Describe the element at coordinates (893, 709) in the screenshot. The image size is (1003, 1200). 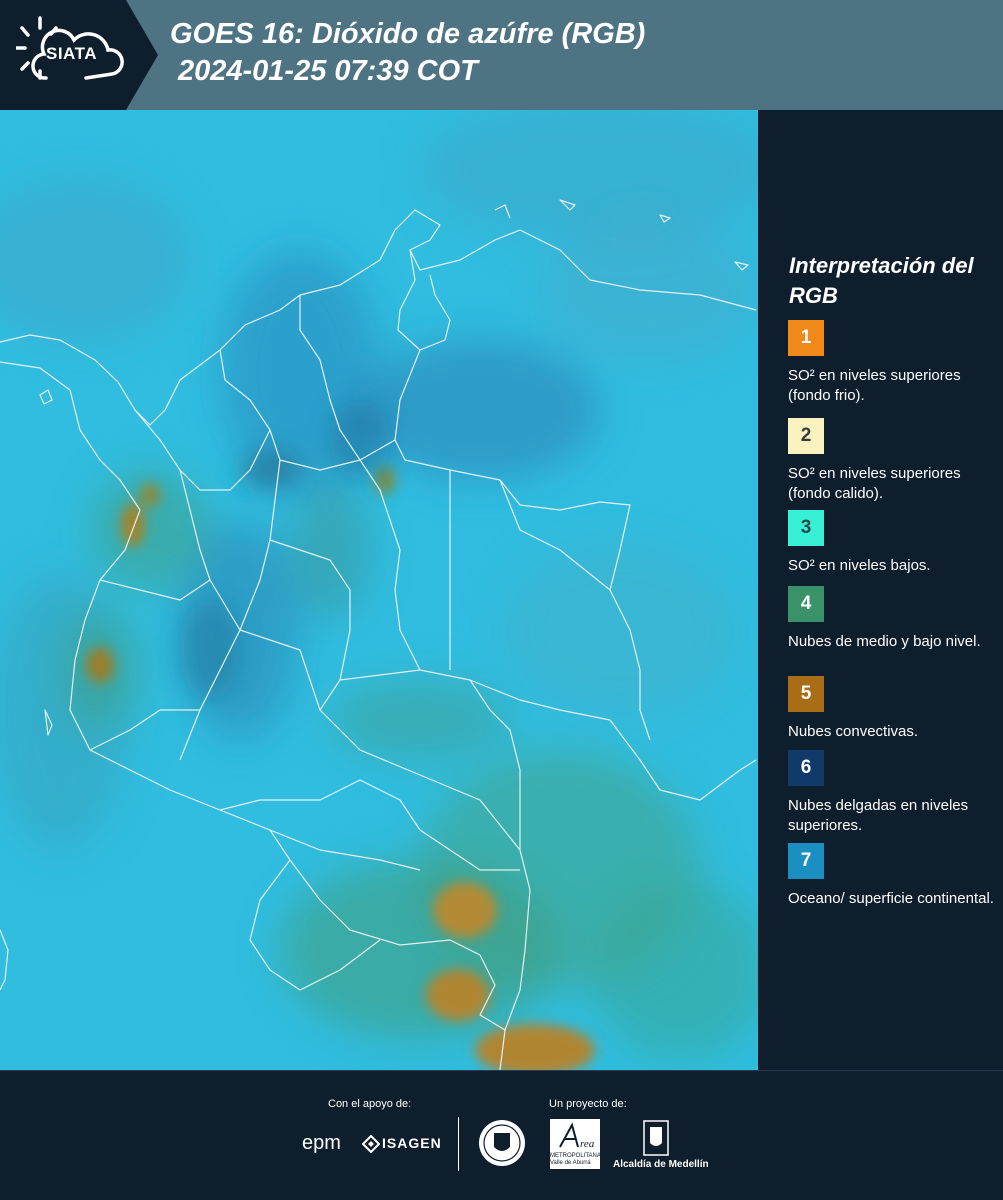
I see `legend-item-5: 5 Nubes convectivas.` at that location.